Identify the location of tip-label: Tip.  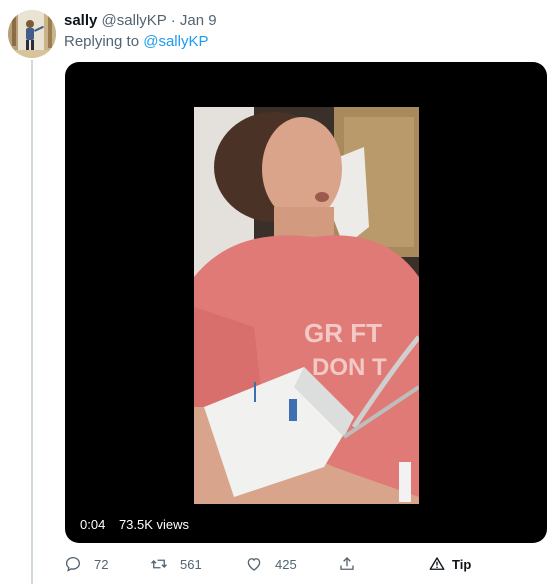
(462, 564).